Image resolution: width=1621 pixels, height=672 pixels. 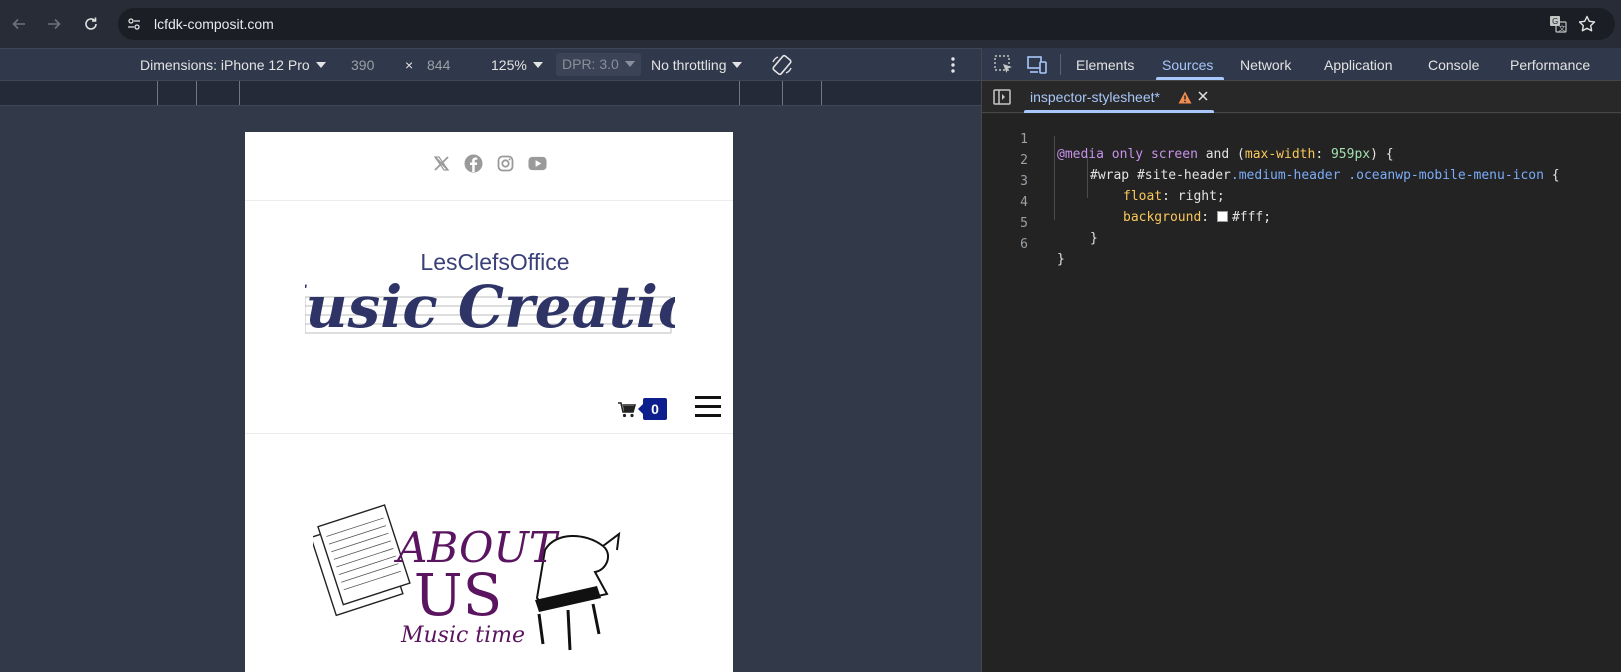 I want to click on throttling-dropdown: No throttling, so click(x=697, y=65).